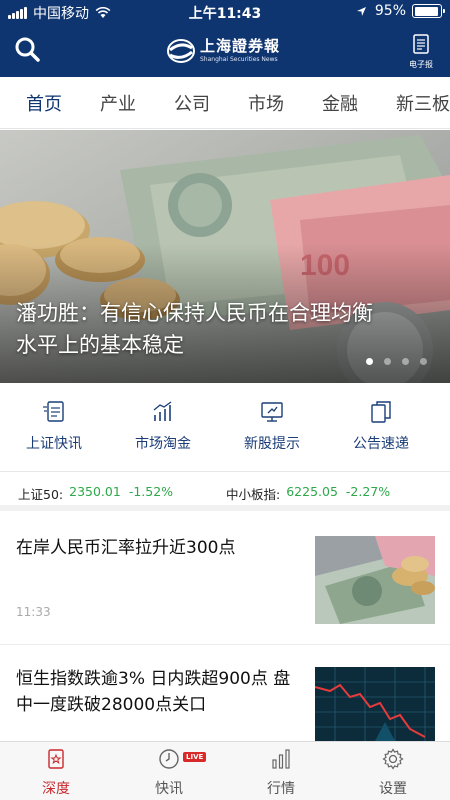 This screenshot has width=450, height=800. I want to click on bottom-nav: 深度 快讯 LIVE 行情 设置, so click(225, 770).